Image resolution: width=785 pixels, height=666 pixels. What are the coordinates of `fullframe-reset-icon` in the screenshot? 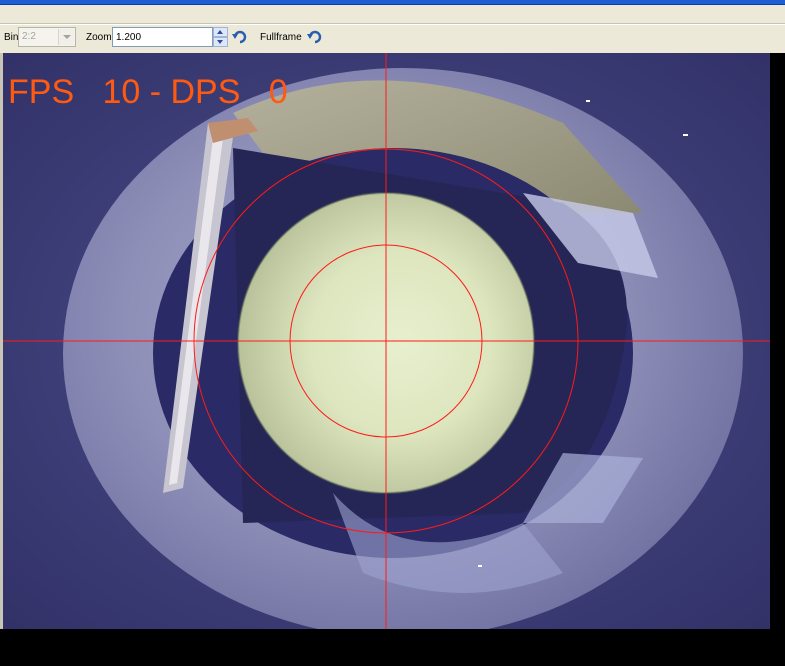 It's located at (315, 37).